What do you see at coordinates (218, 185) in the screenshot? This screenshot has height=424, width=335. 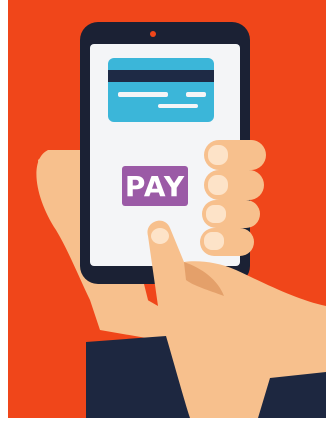 I see `finger-2-nail` at bounding box center [218, 185].